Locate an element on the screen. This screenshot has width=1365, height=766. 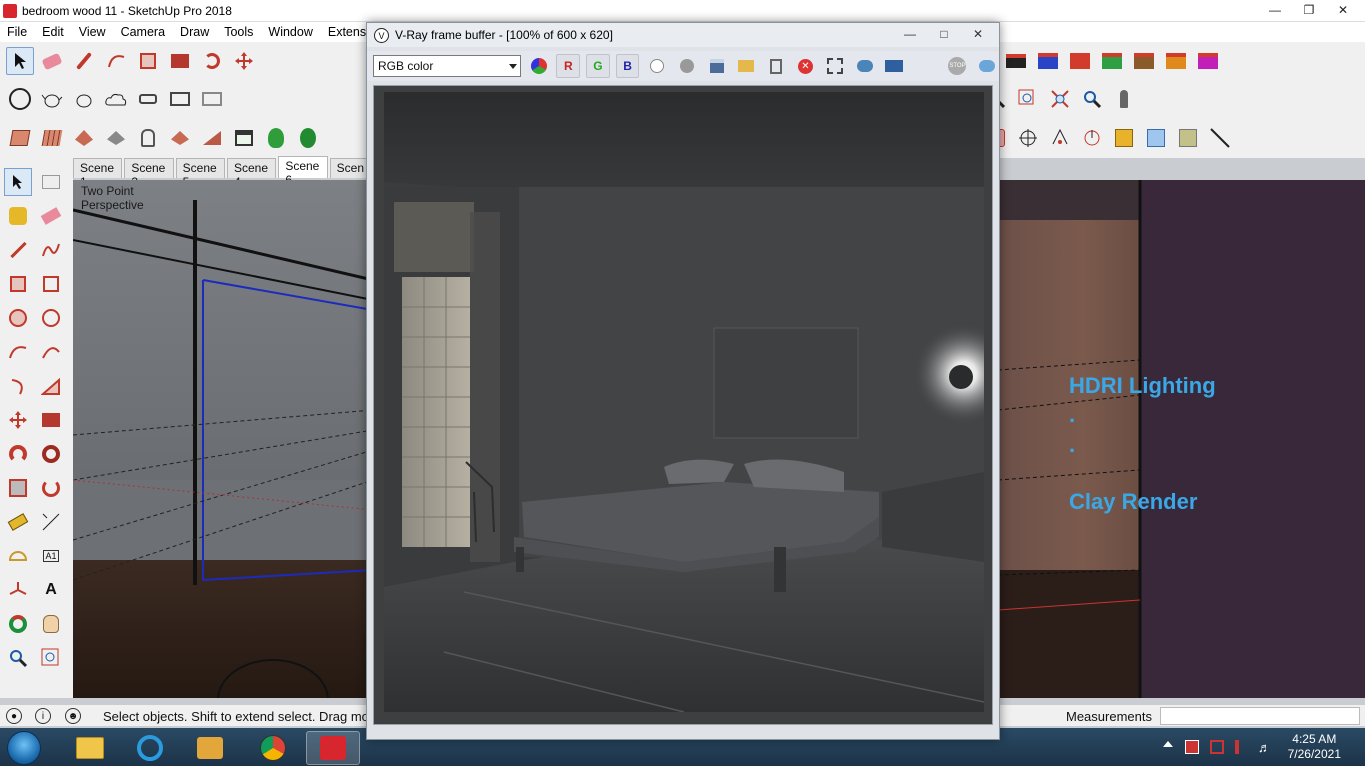
view-f-button is located at coordinates (1208, 61).